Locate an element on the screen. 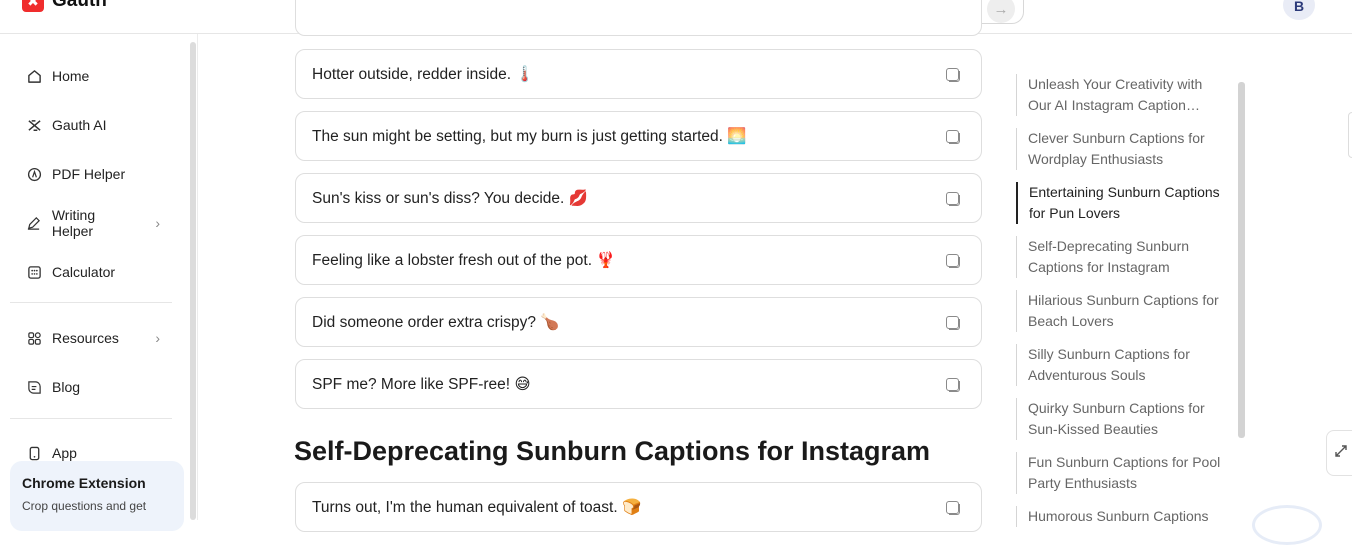 This screenshot has width=1352, height=545. caption-card: Did someone order extra crispy? 🍗 is located at coordinates (638, 322).